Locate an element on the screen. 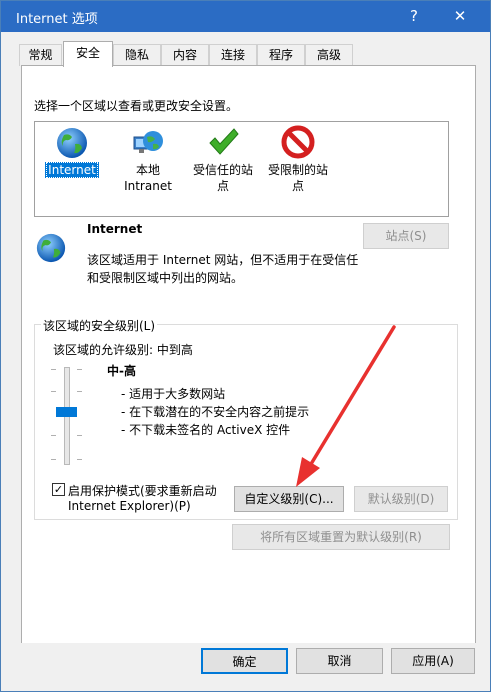 This screenshot has height=692, width=491. allowed-levels-text: 该区域的允许级别: 中到高 is located at coordinates (123, 350).